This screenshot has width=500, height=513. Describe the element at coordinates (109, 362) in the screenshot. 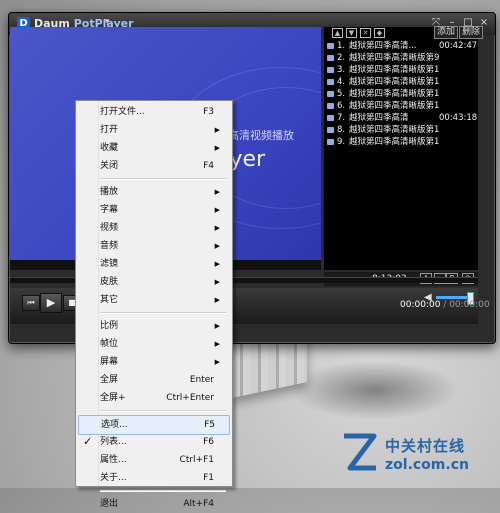

I see `menu-item-label: 屏幕` at that location.